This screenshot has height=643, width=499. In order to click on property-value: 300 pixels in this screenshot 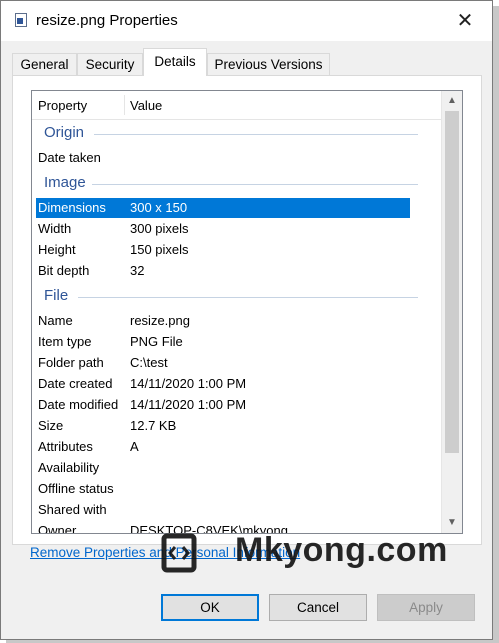, I will do `click(159, 228)`.